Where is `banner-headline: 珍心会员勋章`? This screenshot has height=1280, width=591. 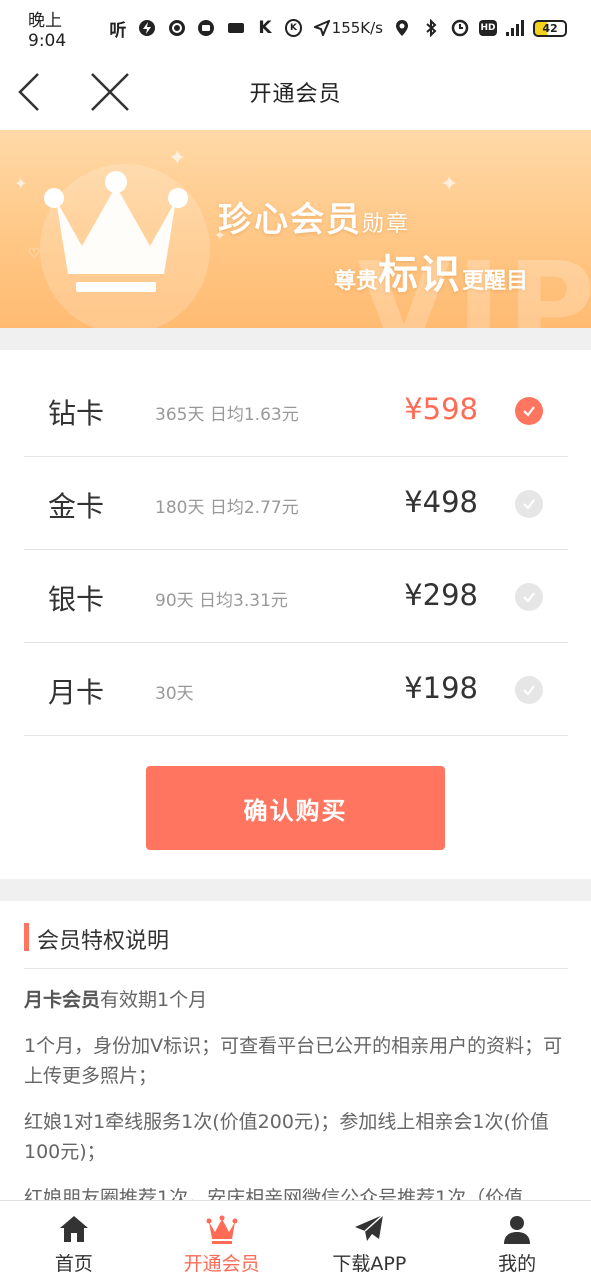
banner-headline: 珍心会员勋章 is located at coordinates (314, 216).